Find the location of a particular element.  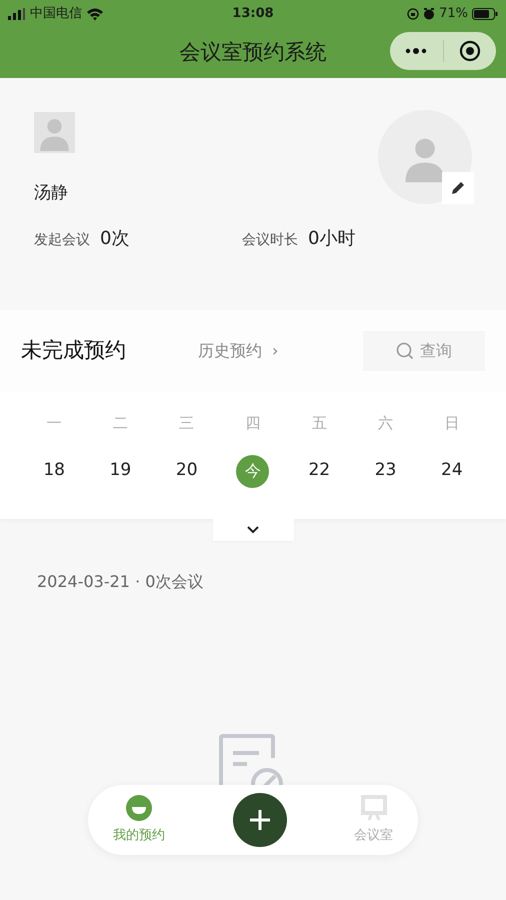

weekday-label: 一 is located at coordinates (54, 423).